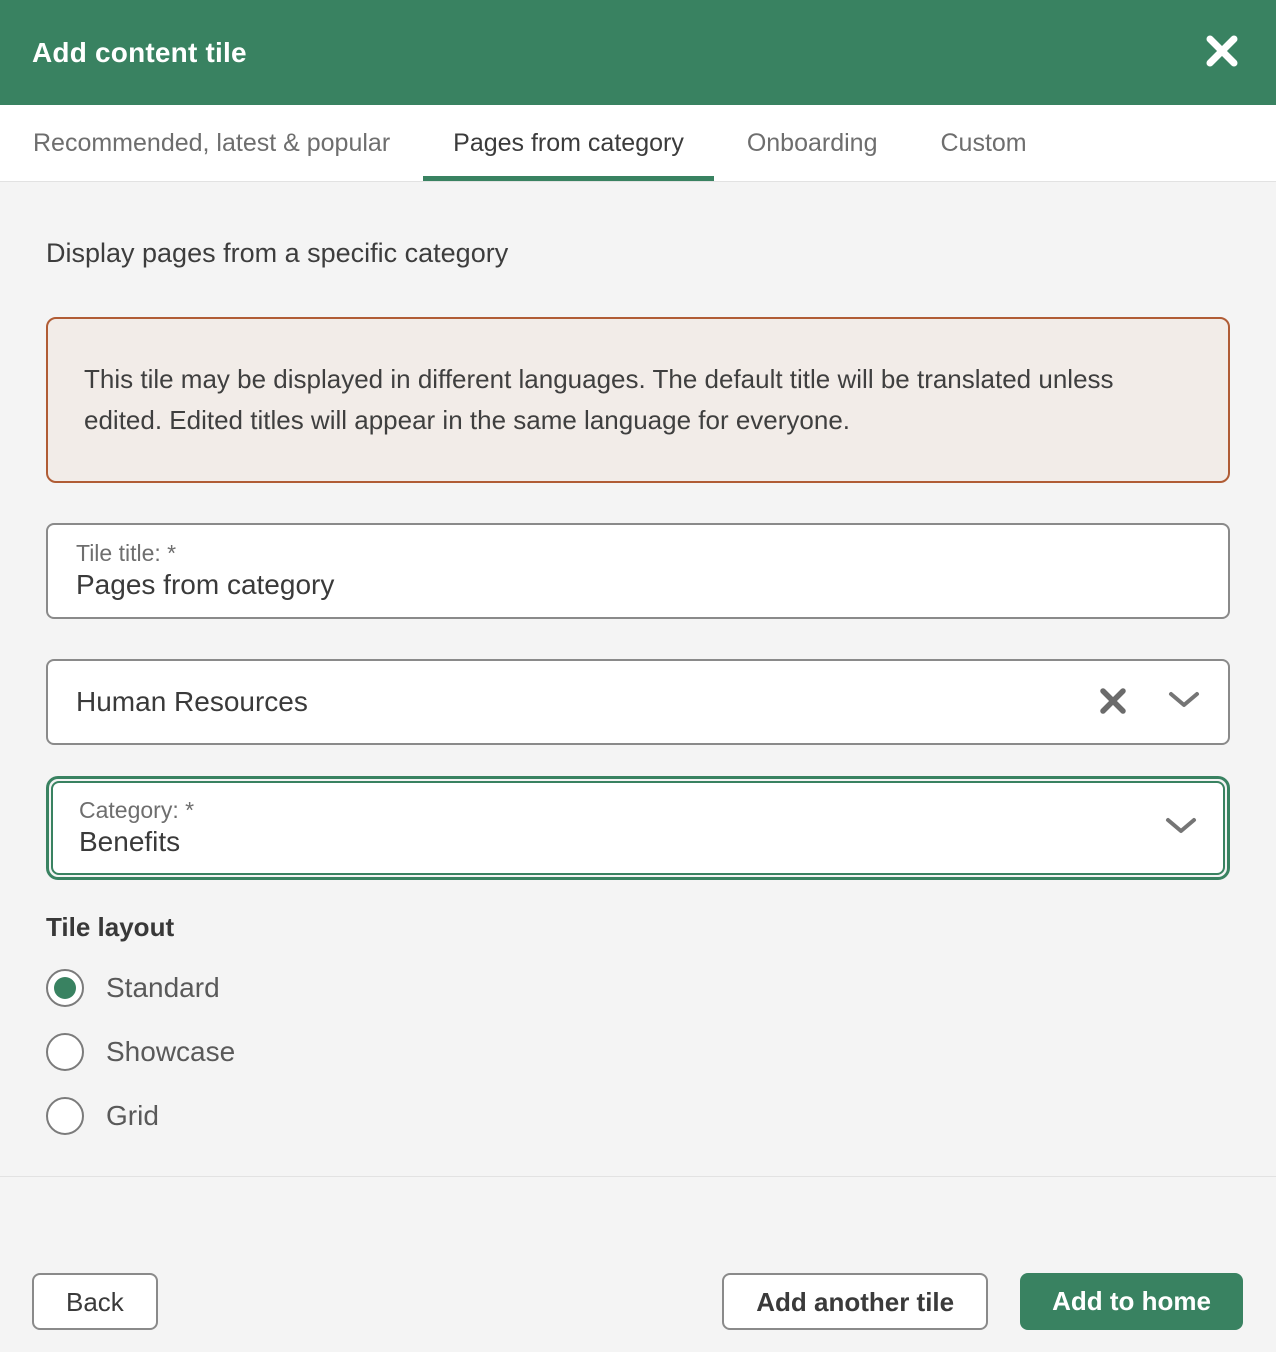  What do you see at coordinates (137, 810) in the screenshot?
I see `category-label: Category: *` at bounding box center [137, 810].